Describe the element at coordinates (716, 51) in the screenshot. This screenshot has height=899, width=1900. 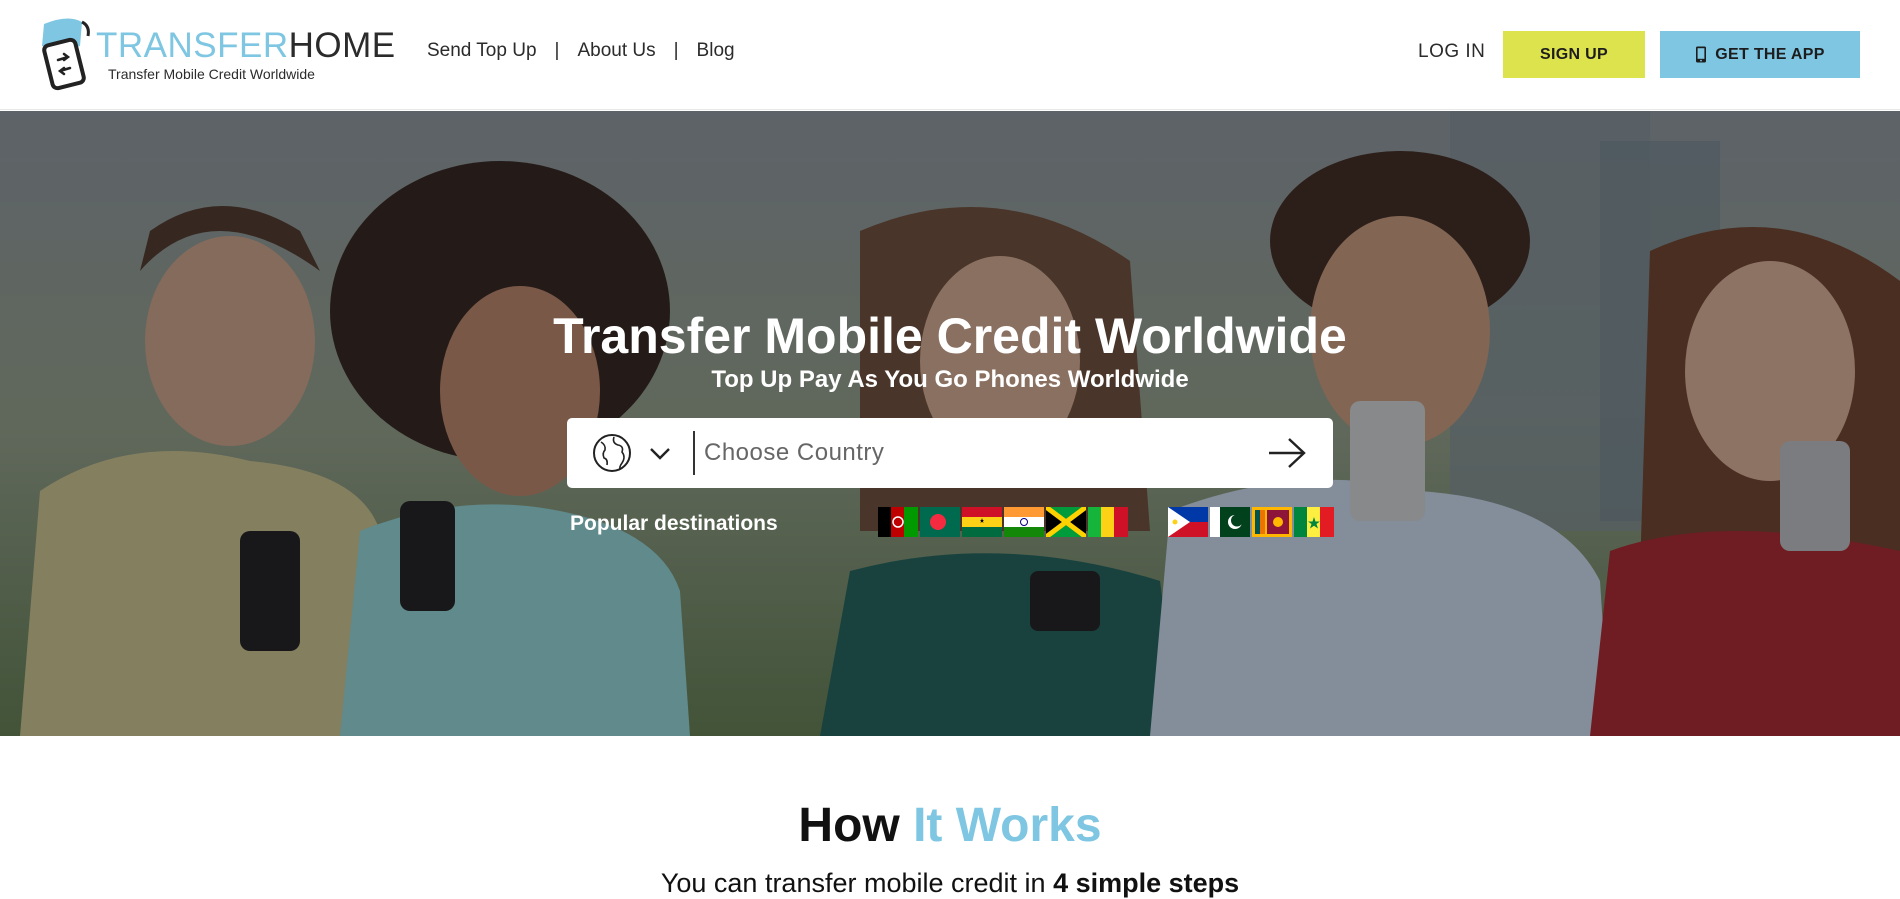
I see `nav-blog: Blog` at that location.